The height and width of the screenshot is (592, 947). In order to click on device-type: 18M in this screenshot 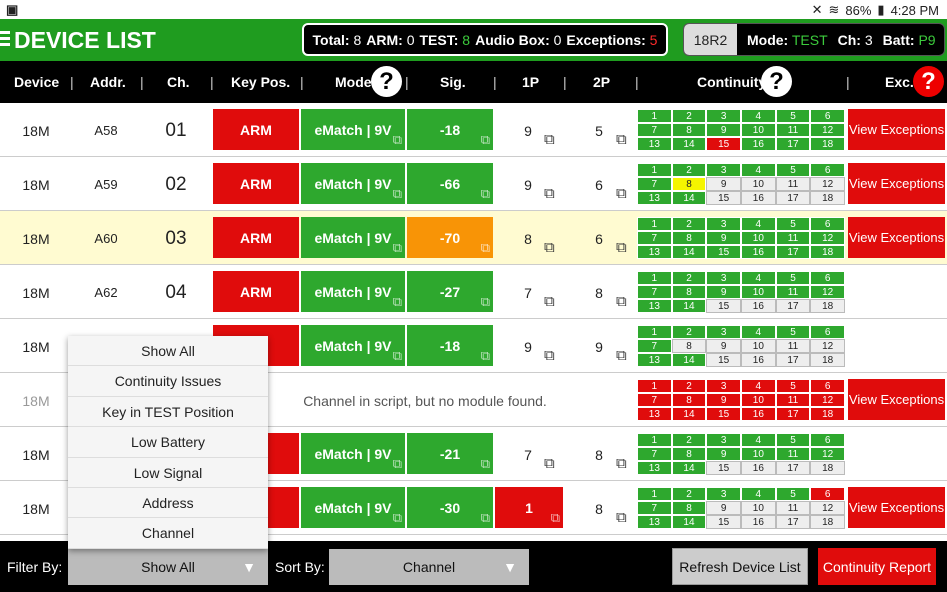, I will do `click(36, 239)`.